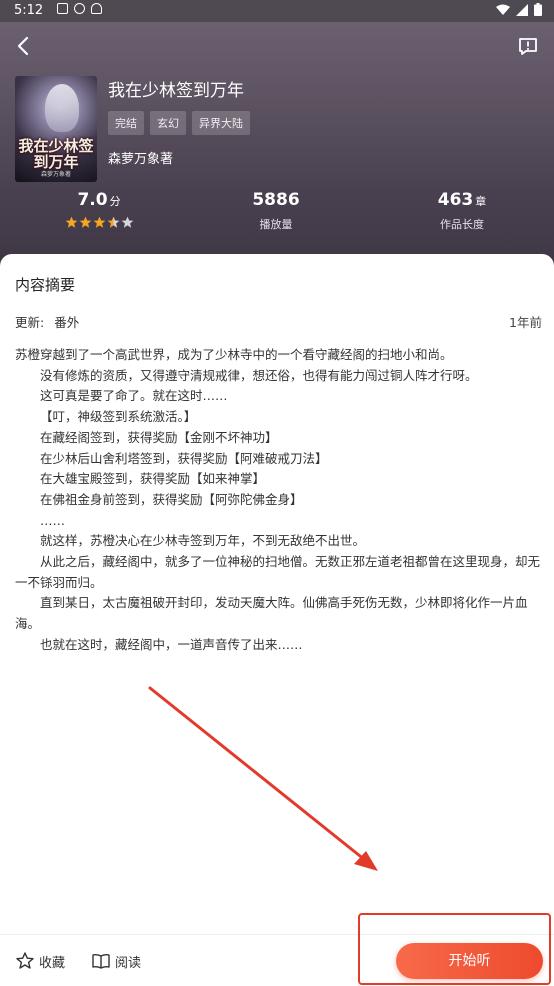 The width and height of the screenshot is (554, 986). What do you see at coordinates (522, 9) in the screenshot?
I see `signal-icon` at bounding box center [522, 9].